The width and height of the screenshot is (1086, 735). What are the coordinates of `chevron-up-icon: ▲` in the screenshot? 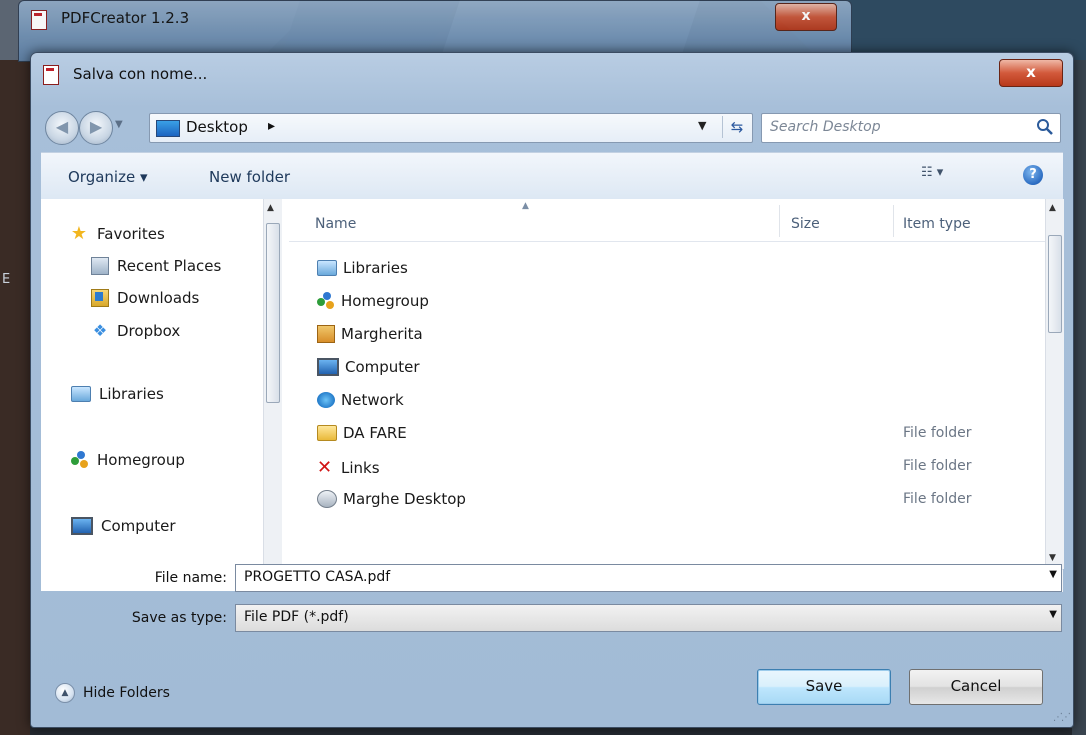 It's located at (65, 693).